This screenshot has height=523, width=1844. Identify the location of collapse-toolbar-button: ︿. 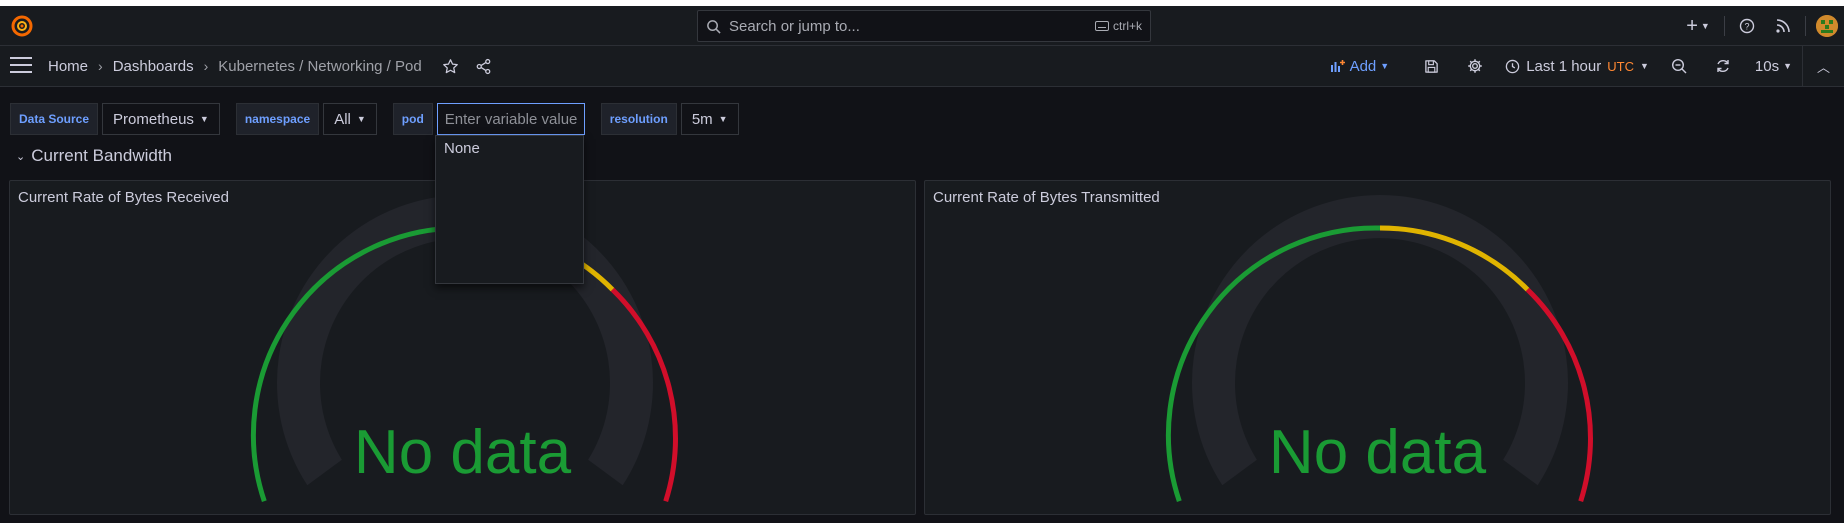
(1823, 66).